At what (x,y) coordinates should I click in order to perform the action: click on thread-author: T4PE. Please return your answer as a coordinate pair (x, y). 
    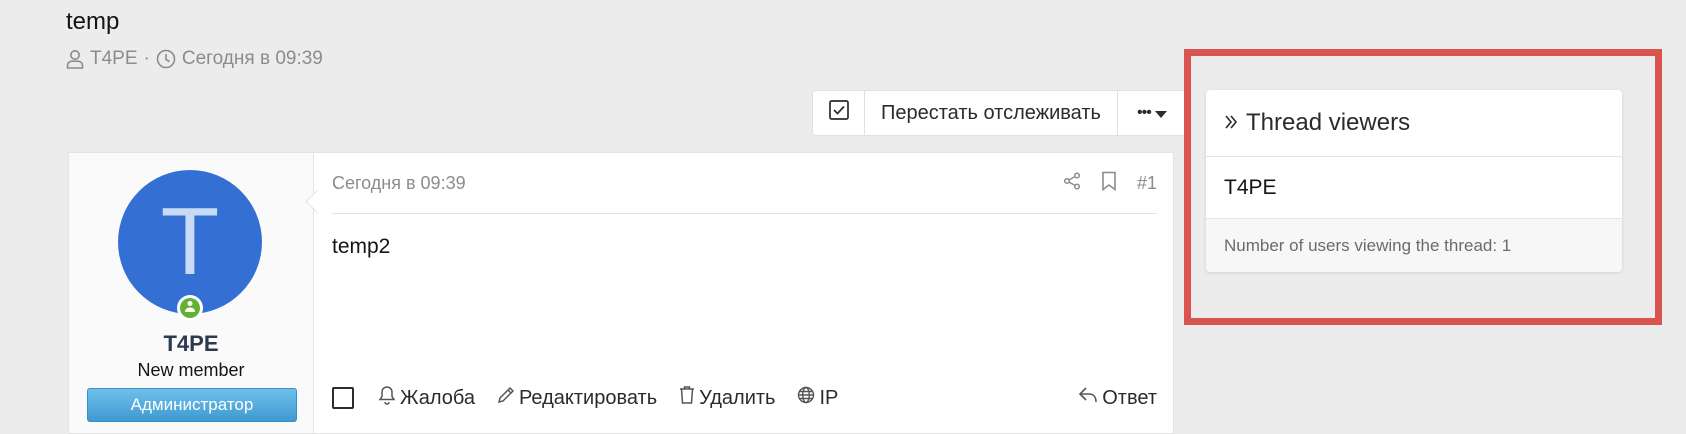
    Looking at the image, I should click on (114, 59).